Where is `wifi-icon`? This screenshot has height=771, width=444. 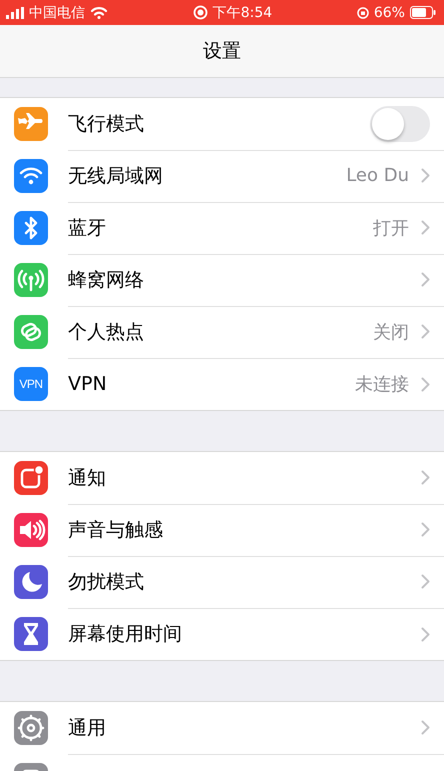 wifi-icon is located at coordinates (99, 12).